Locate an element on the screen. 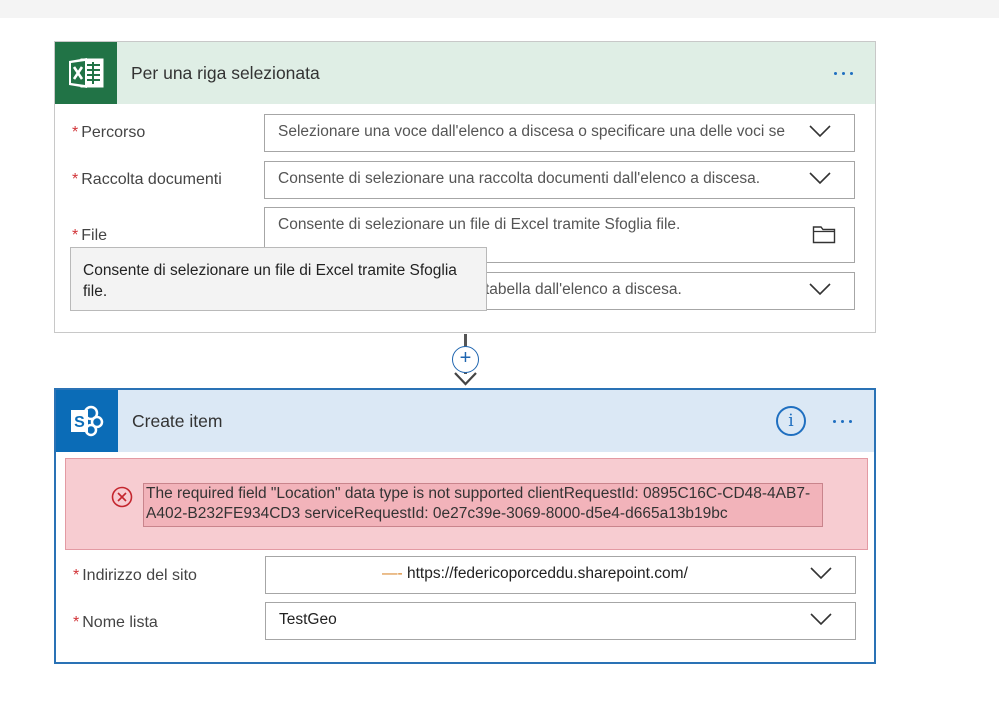 The width and height of the screenshot is (999, 710). field-label-nome-lista: * Nome lista is located at coordinates (115, 623).